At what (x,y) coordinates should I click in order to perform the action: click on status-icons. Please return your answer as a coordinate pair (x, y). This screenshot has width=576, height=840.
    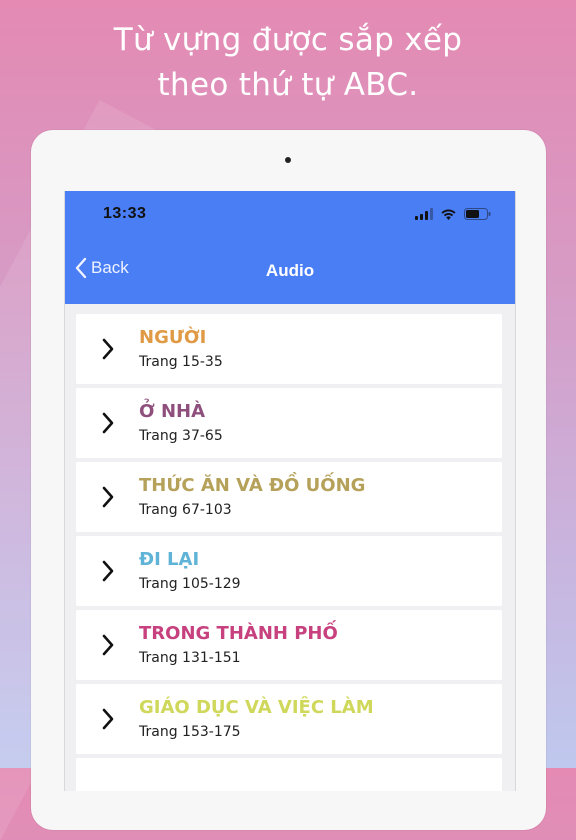
    Looking at the image, I should click on (453, 214).